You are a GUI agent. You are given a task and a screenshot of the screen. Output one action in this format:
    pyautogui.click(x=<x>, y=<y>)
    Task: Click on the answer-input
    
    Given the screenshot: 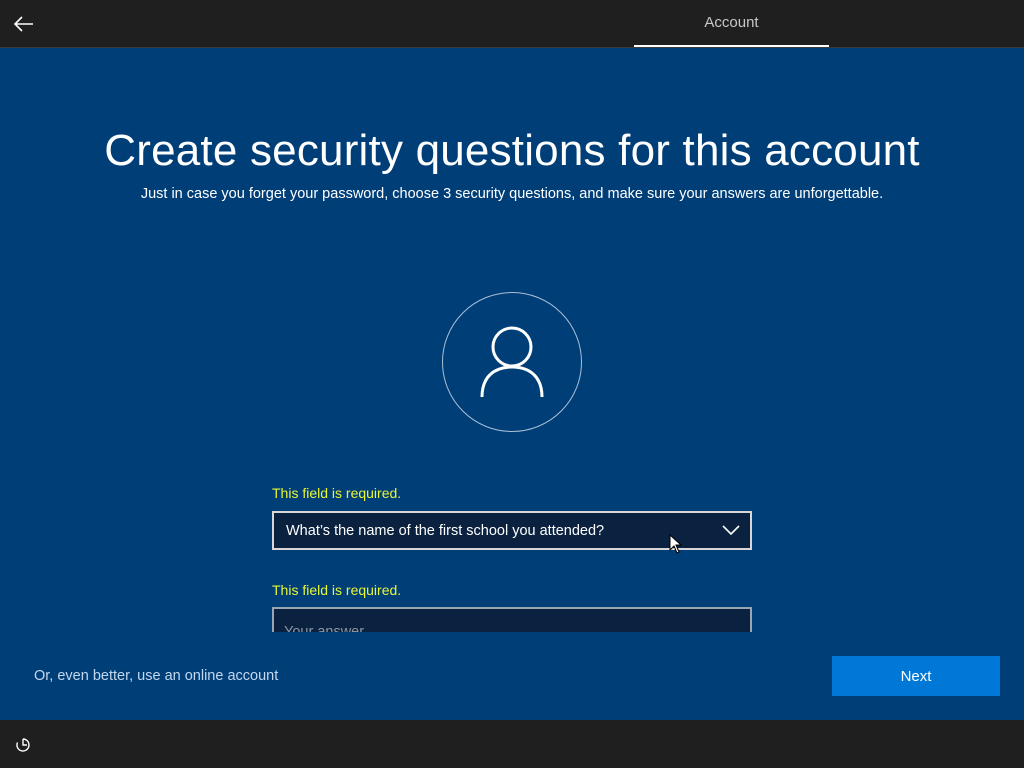 What is the action you would take?
    pyautogui.click(x=512, y=619)
    